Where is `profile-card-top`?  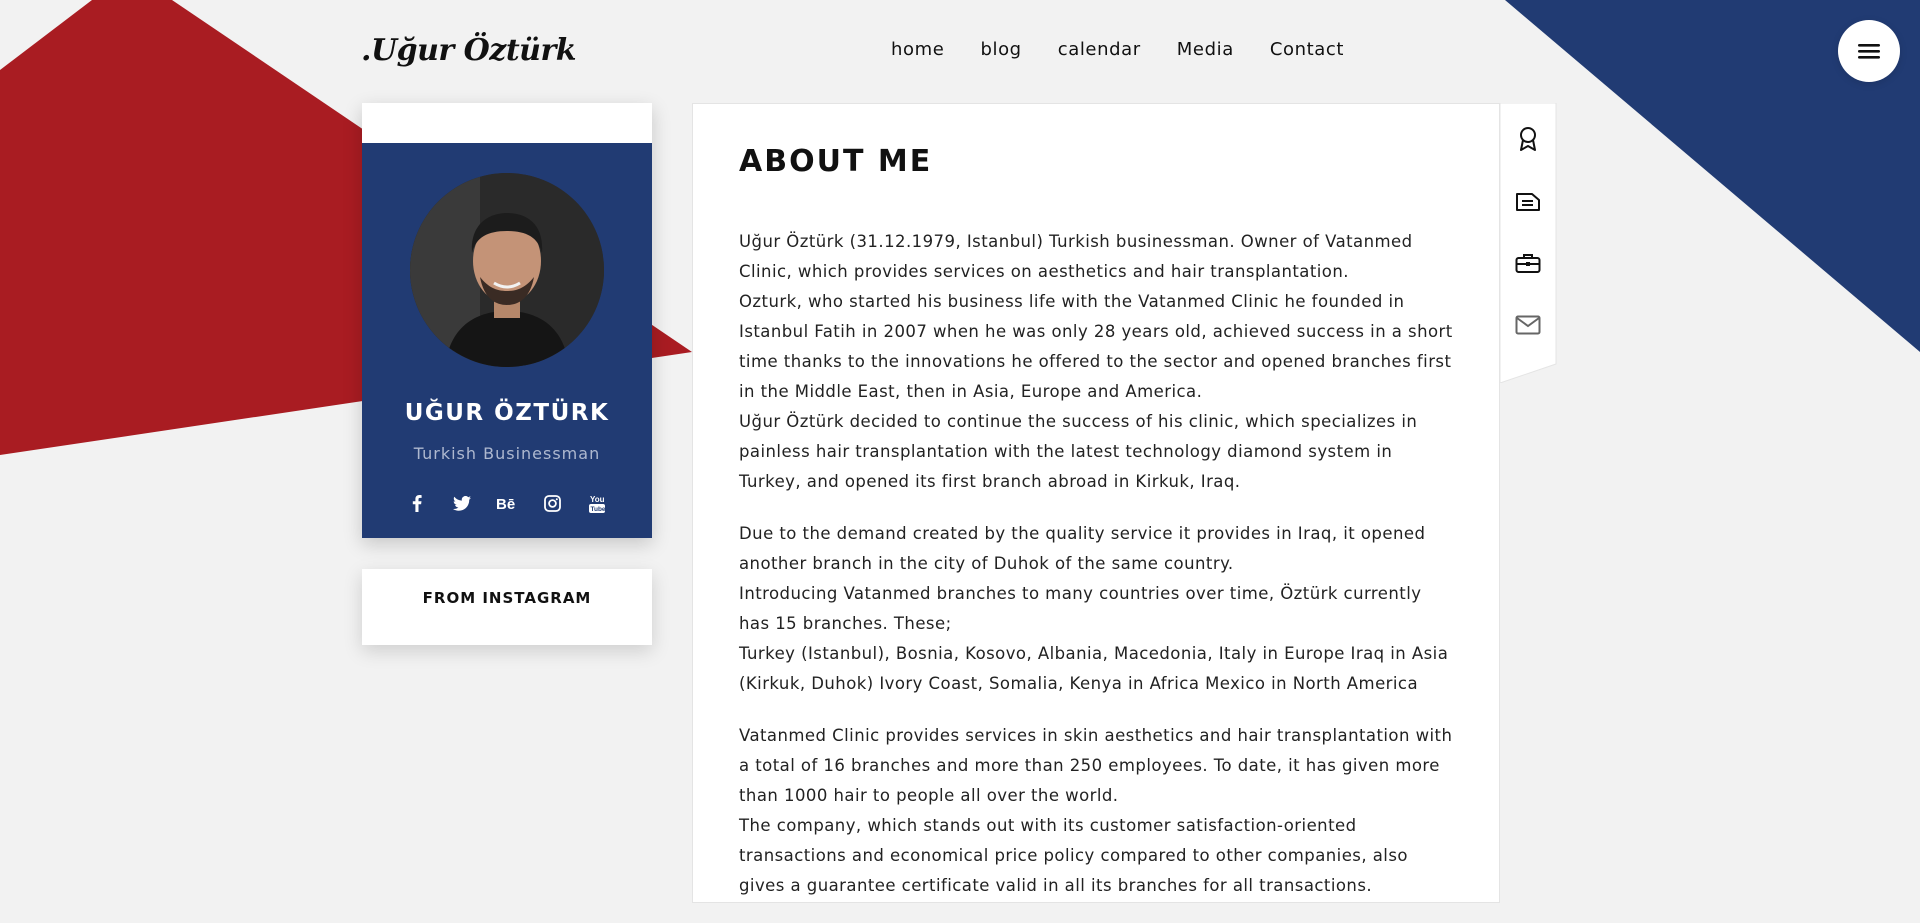 profile-card-top is located at coordinates (507, 123).